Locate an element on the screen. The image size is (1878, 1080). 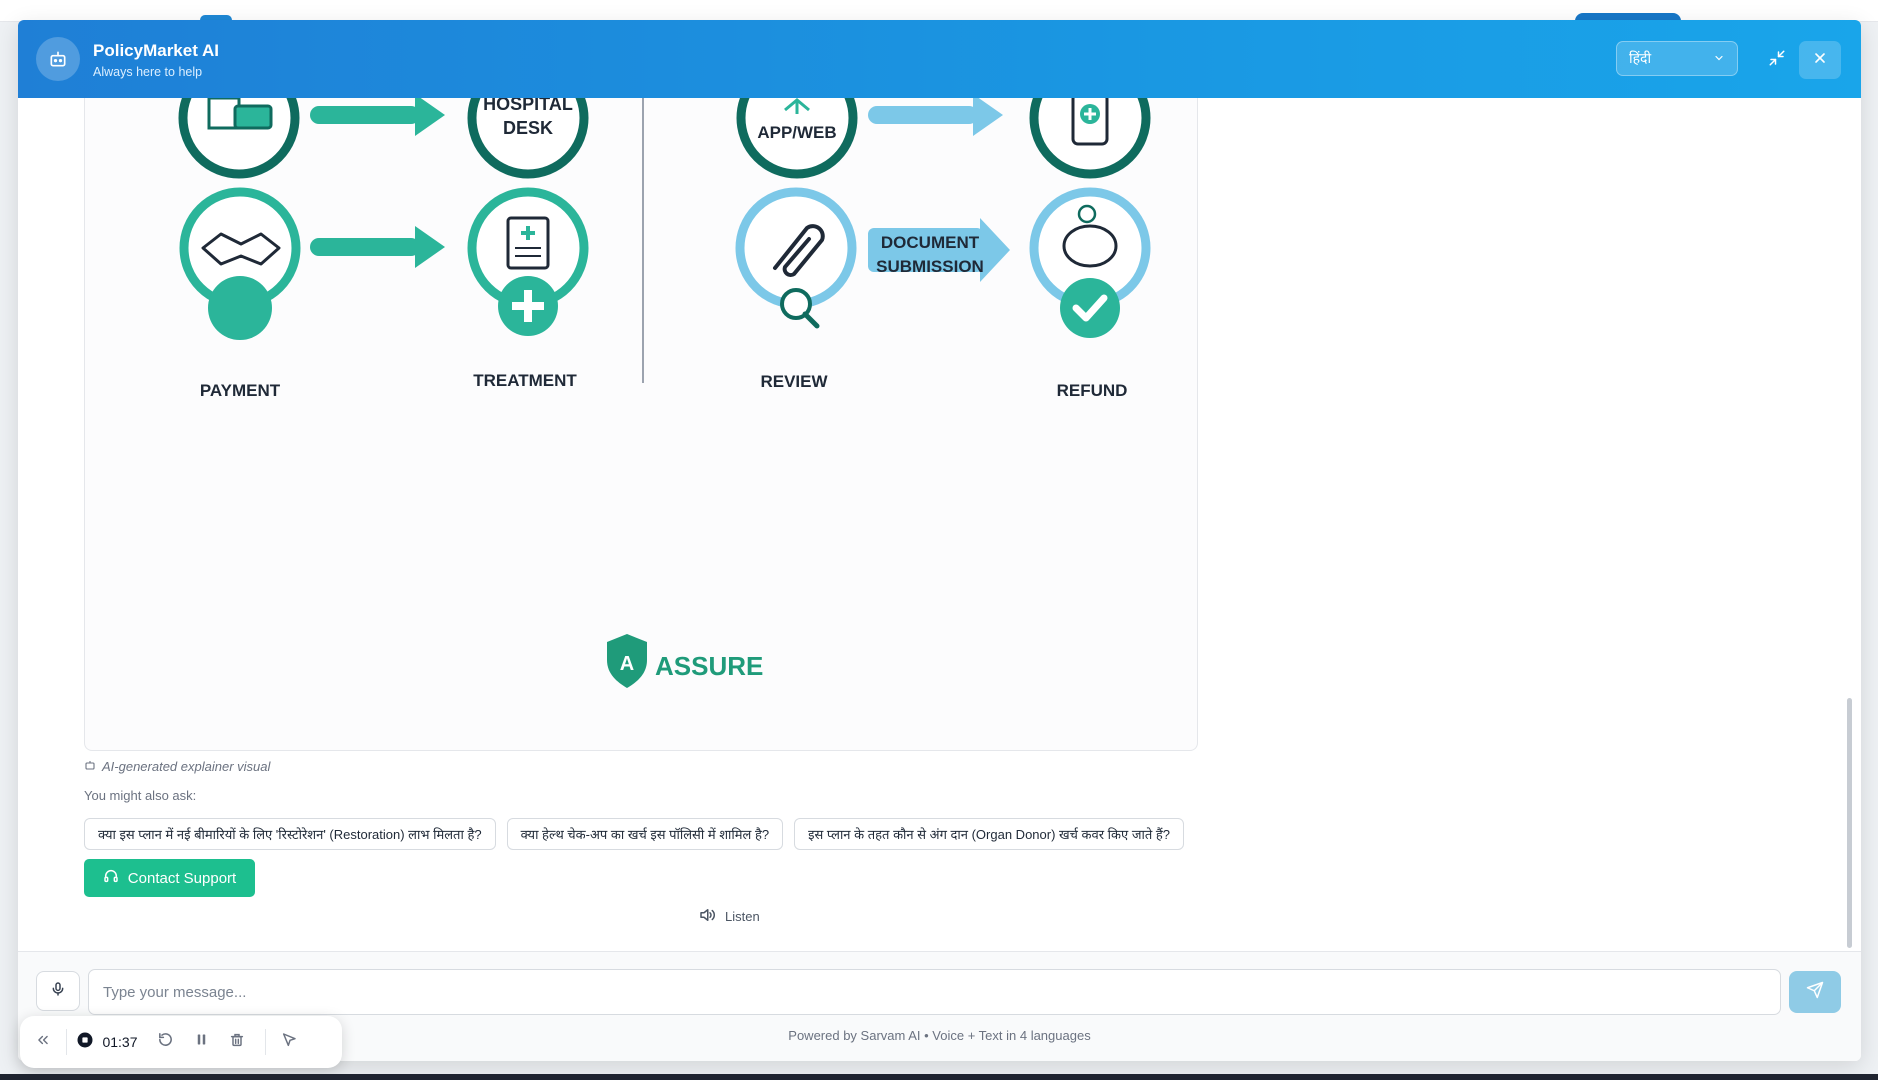
hospital-building-icon is located at coordinates (239, 138).